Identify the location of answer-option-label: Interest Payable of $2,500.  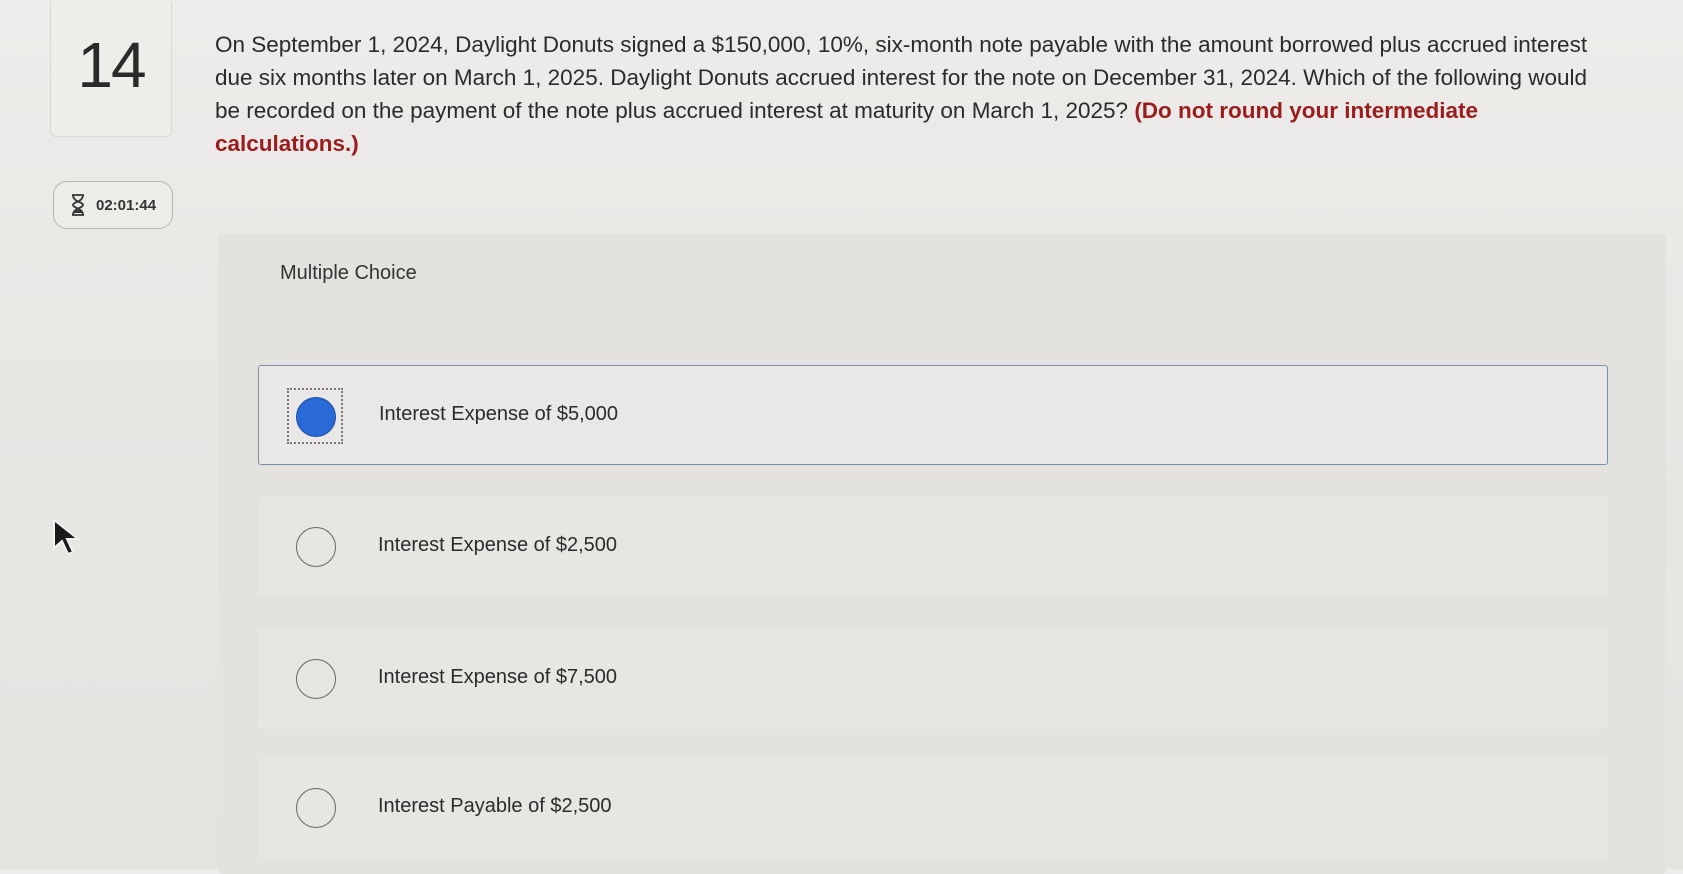
(495, 806).